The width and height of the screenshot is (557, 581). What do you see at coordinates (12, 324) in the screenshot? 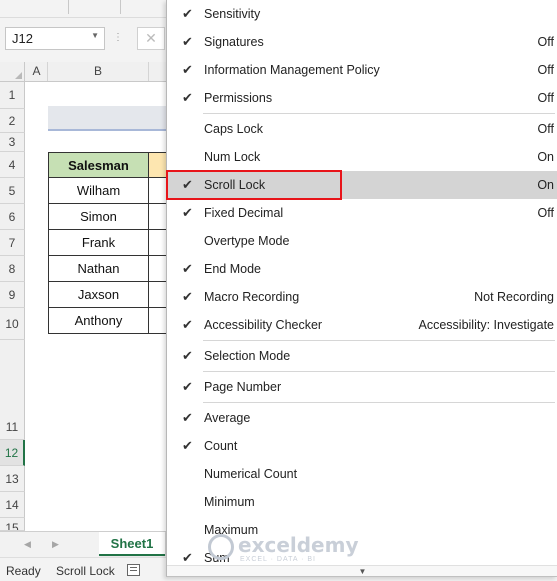
I see `row-header-10: 10` at bounding box center [12, 324].